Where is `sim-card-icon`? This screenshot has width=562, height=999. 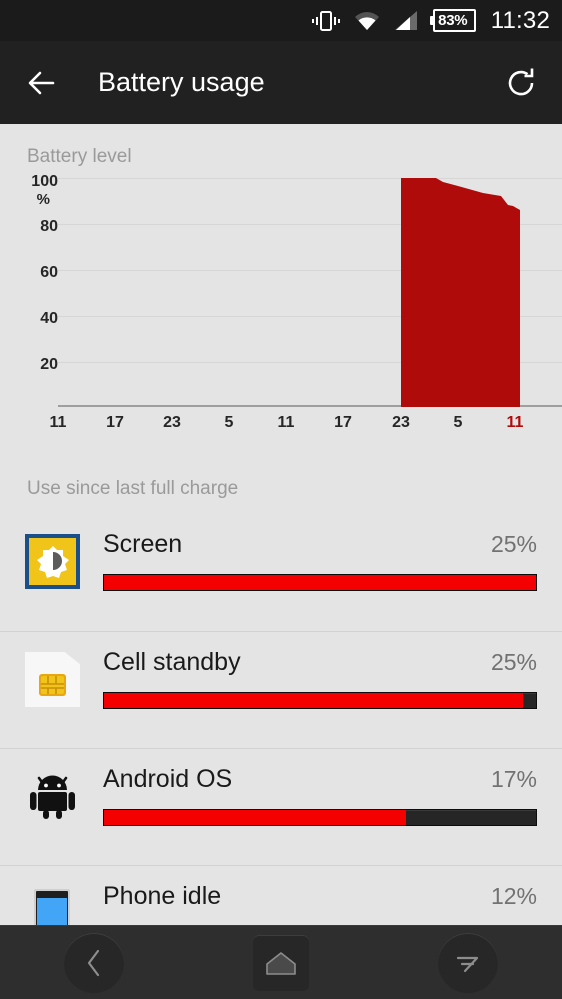 sim-card-icon is located at coordinates (52, 679).